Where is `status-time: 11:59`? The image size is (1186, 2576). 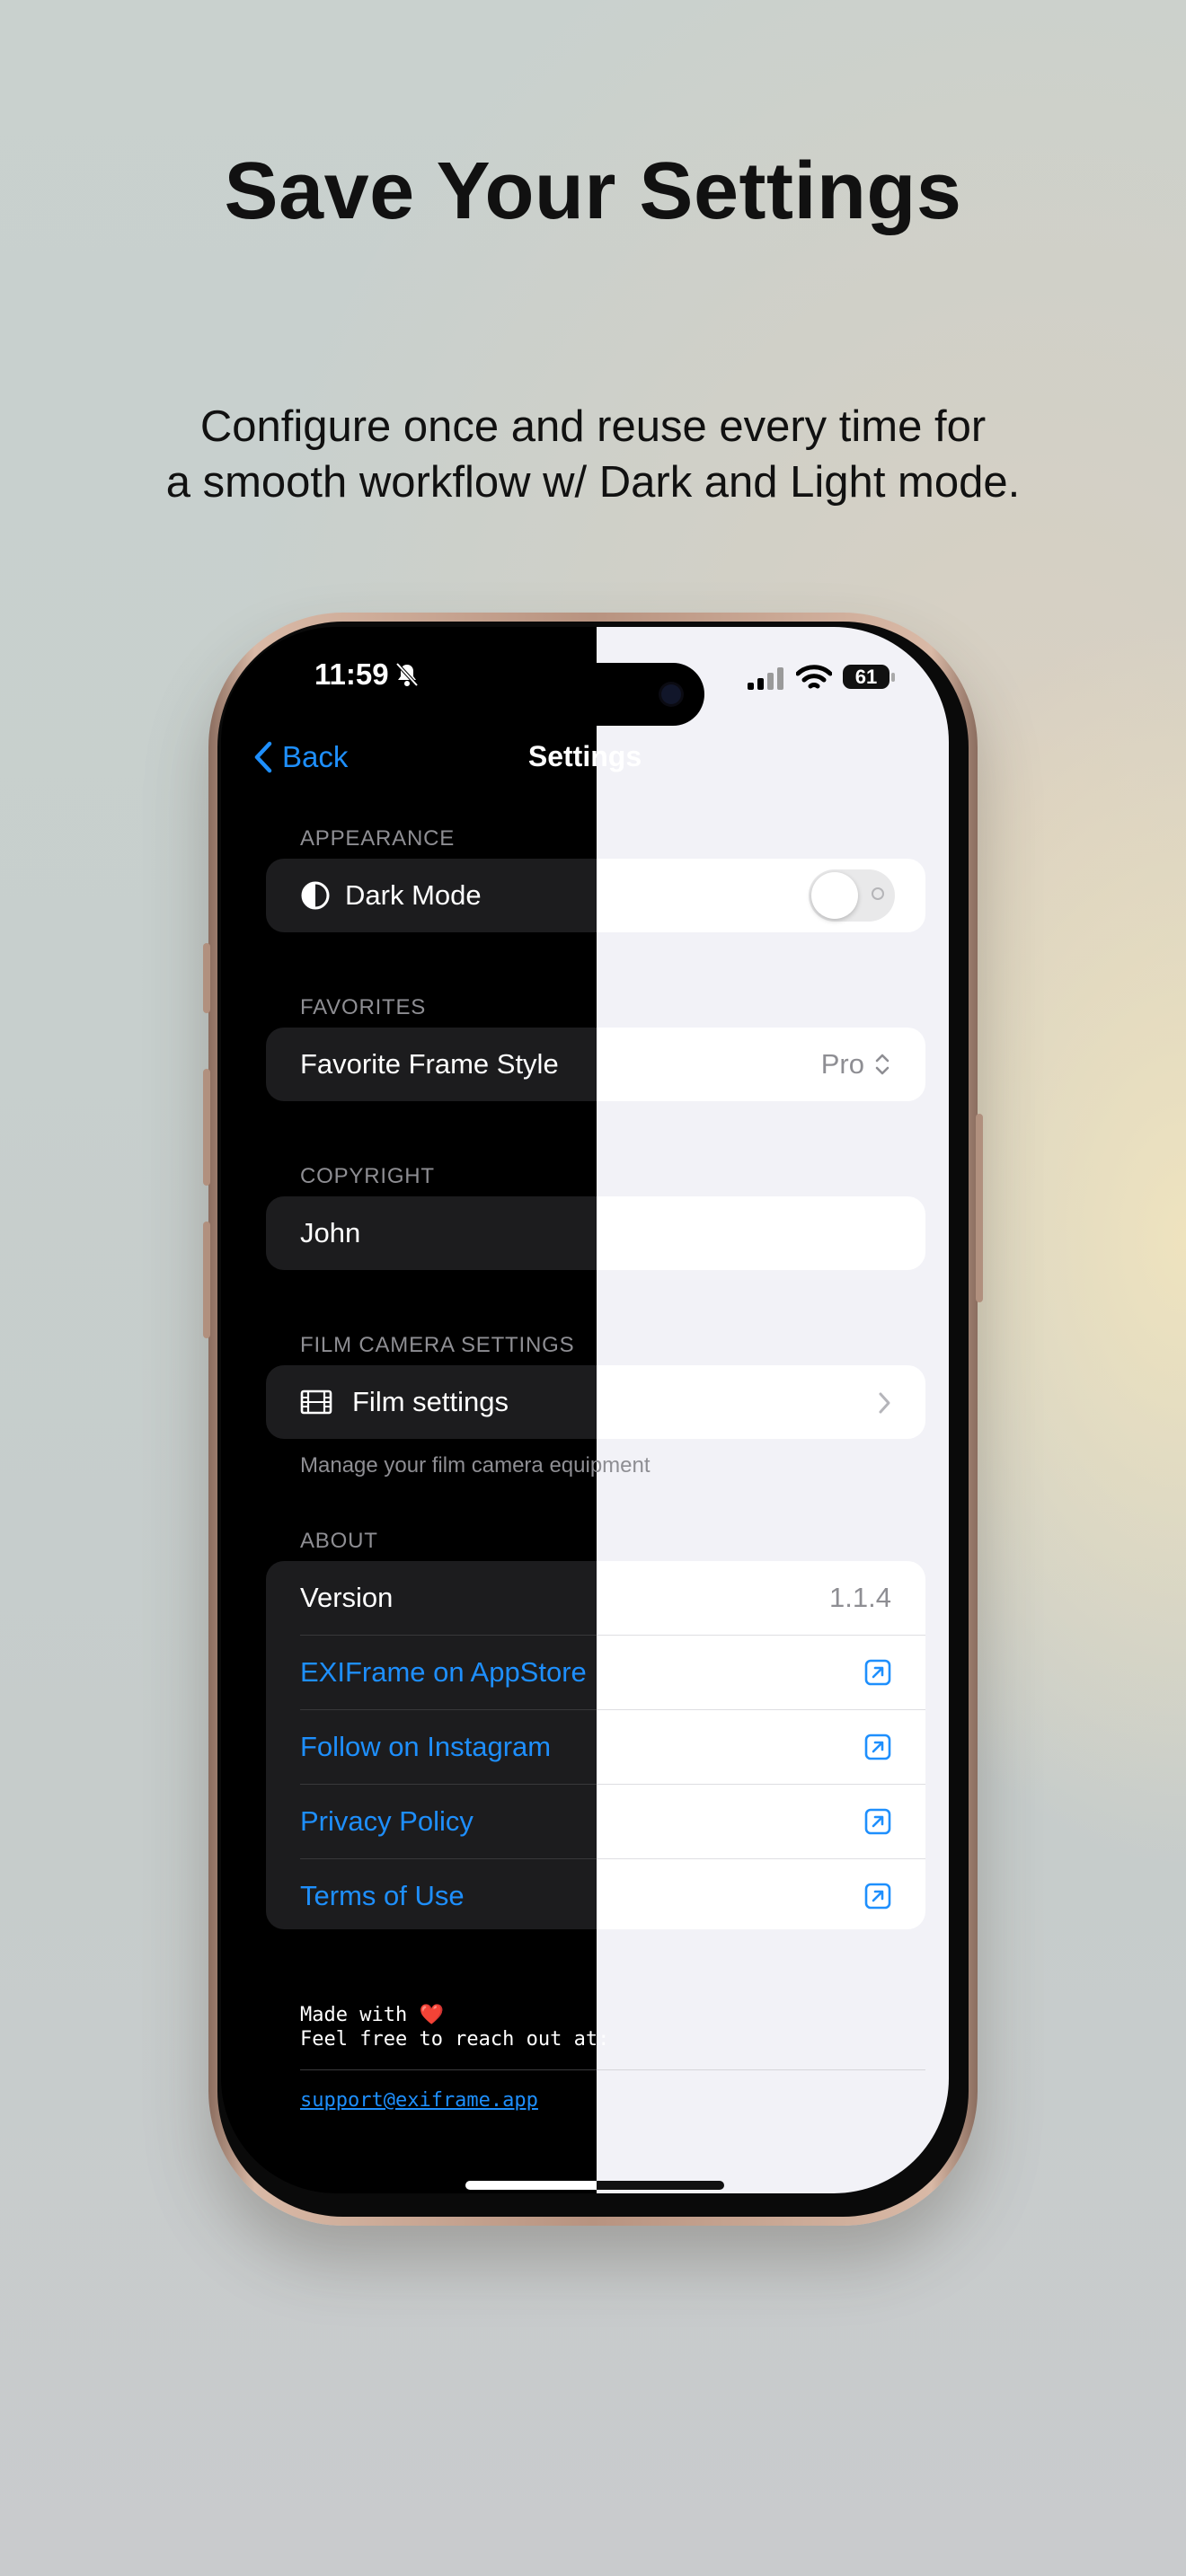 status-time: 11:59 is located at coordinates (351, 674).